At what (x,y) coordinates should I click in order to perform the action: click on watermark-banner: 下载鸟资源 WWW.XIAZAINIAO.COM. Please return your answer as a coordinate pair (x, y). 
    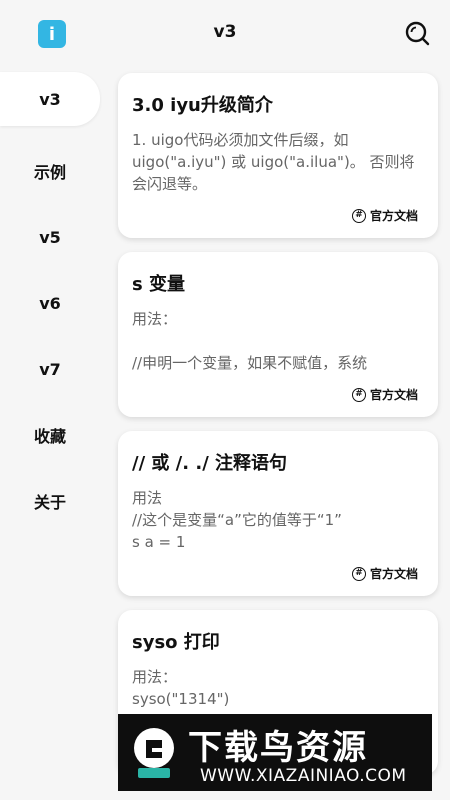
    Looking at the image, I should click on (275, 752).